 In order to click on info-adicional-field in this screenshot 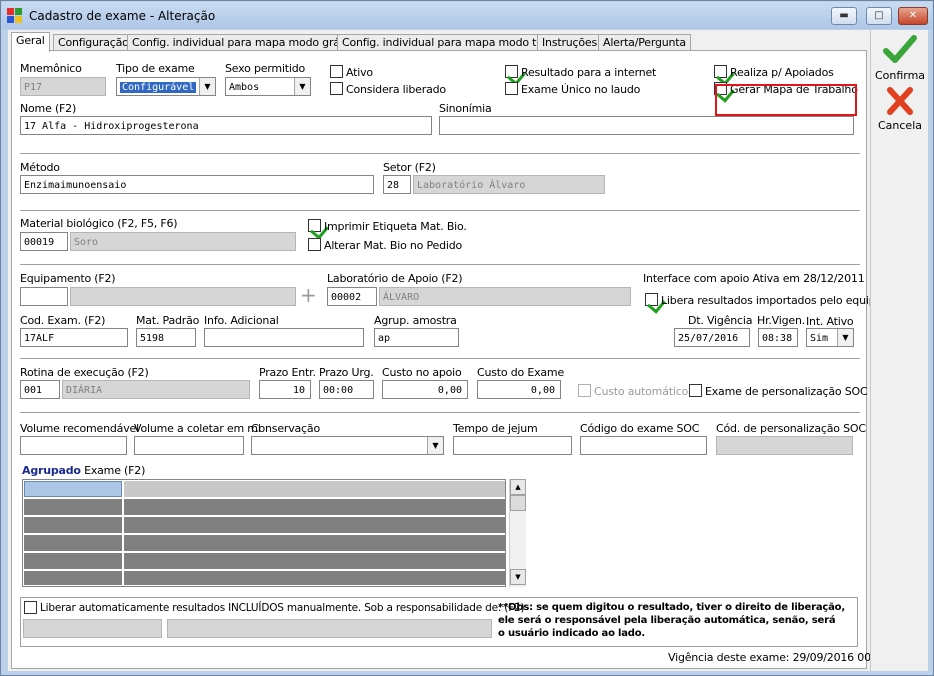, I will do `click(284, 337)`.